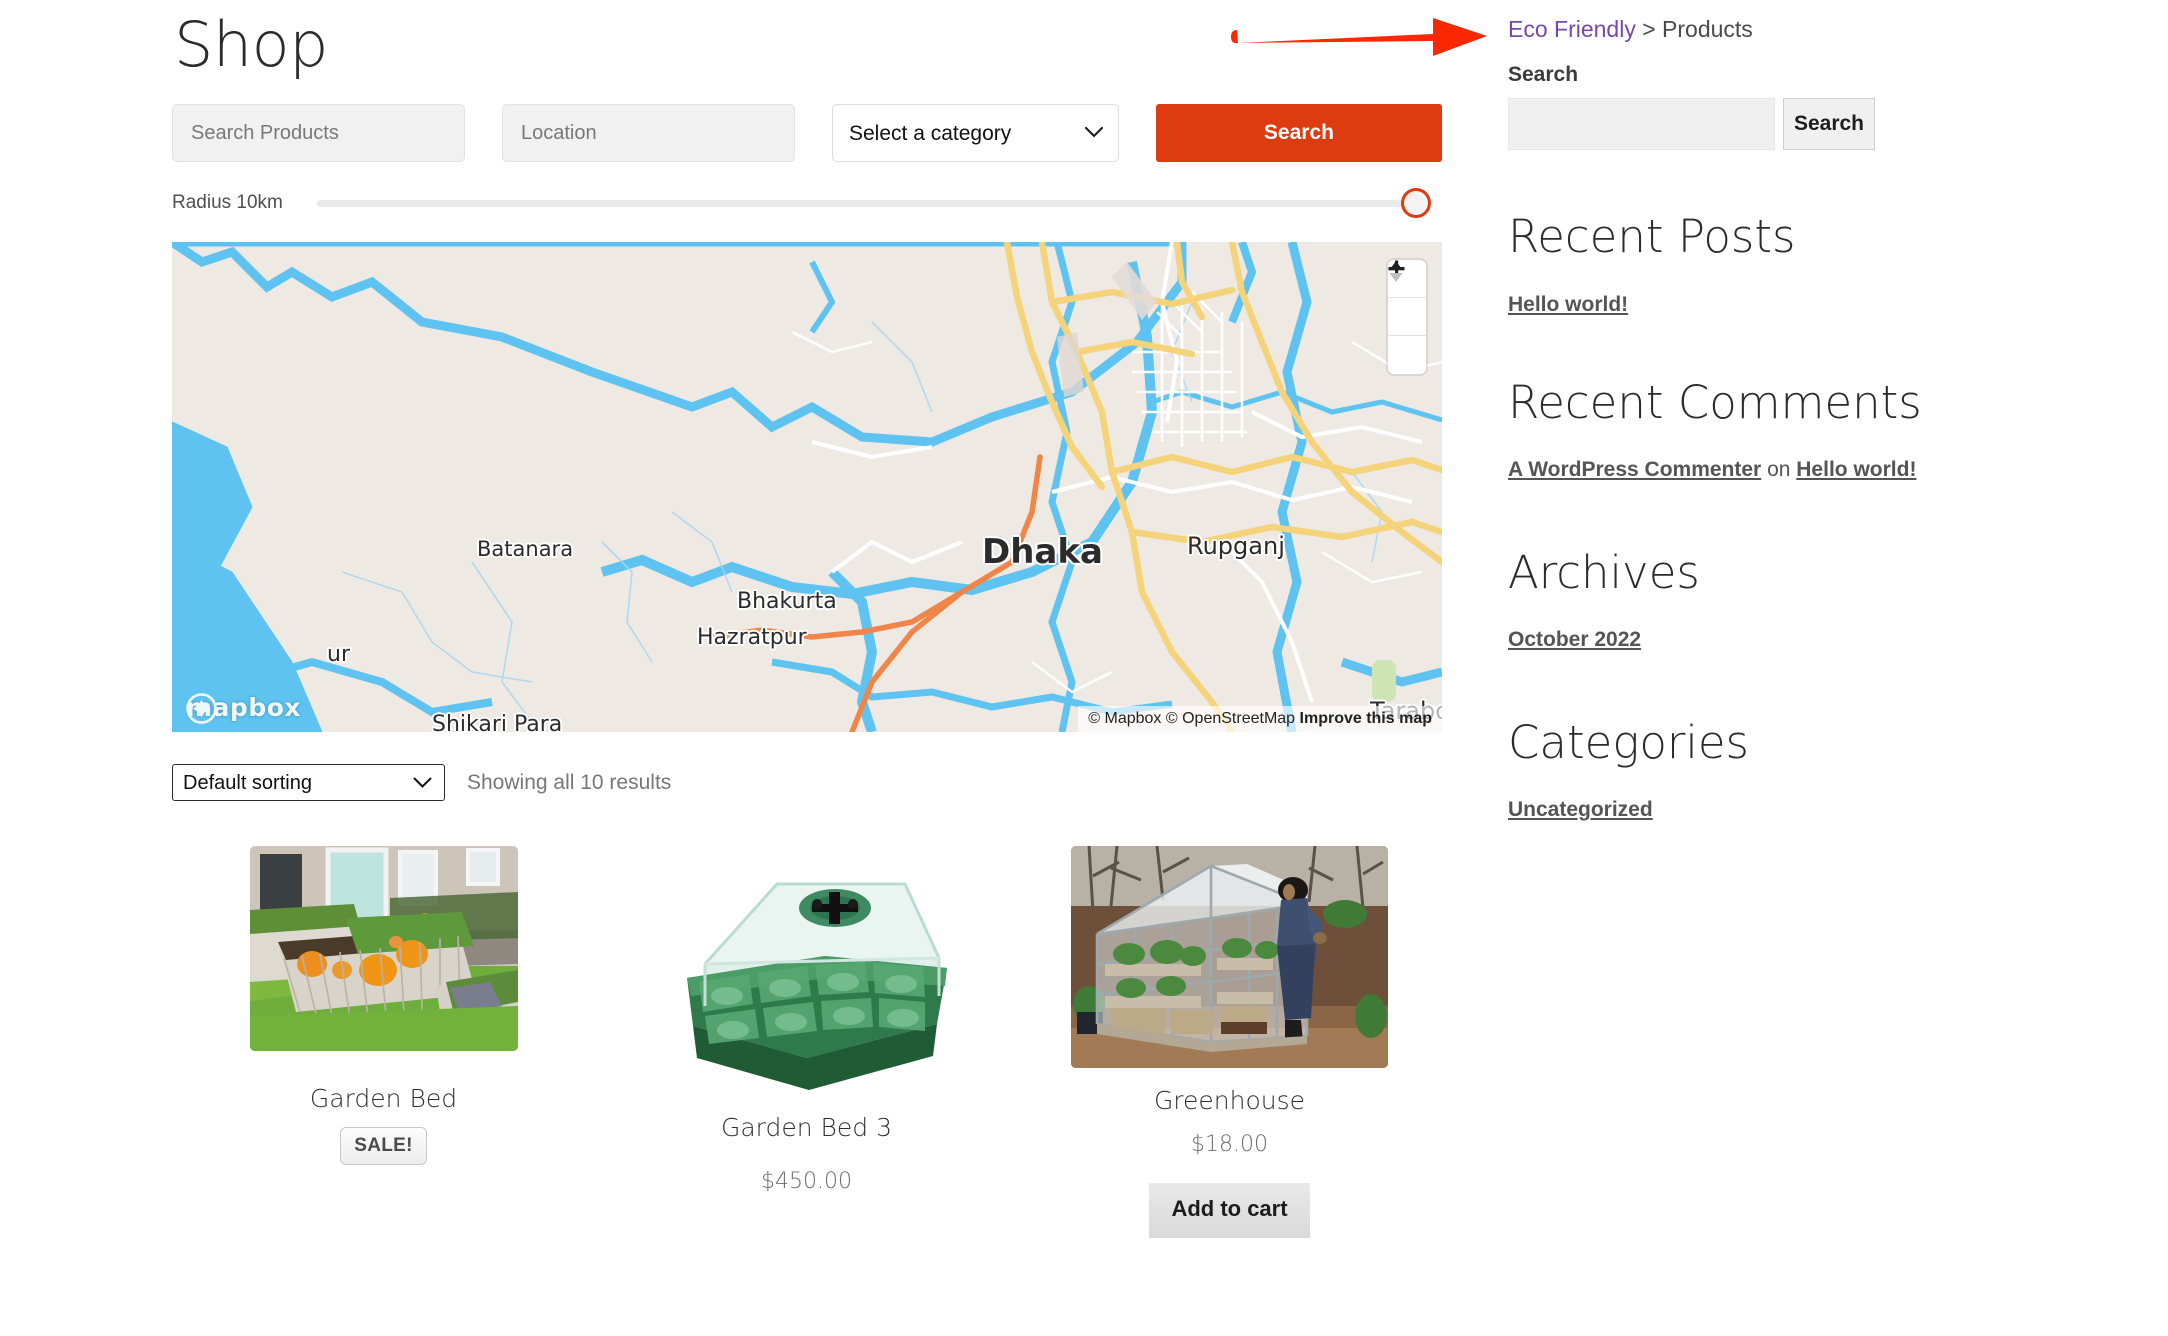 The image size is (2168, 1336). I want to click on list-item: Uncategorized, so click(1718, 810).